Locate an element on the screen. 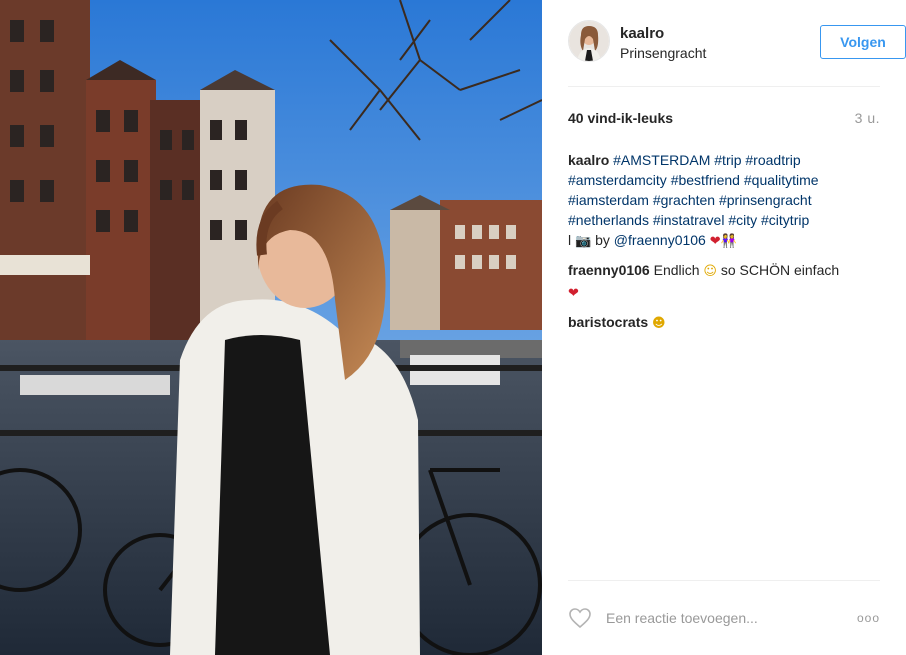 This screenshot has height=655, width=906. hashtag: #instatravel is located at coordinates (689, 220).